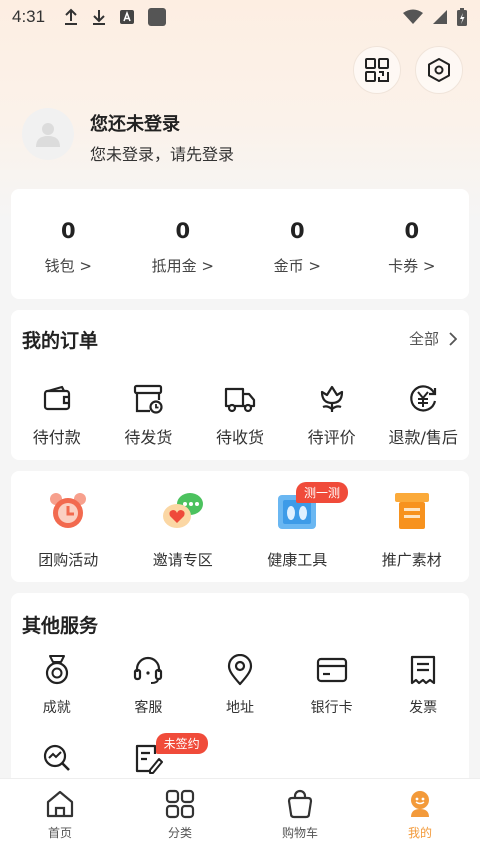 The image size is (480, 854). Describe the element at coordinates (182, 510) in the screenshot. I see `chat-heart-icon` at that location.